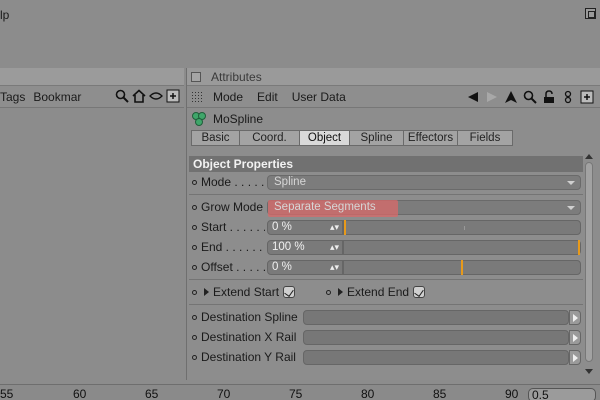  I want to click on offset-field: 0 % ▴▾, so click(305, 267).